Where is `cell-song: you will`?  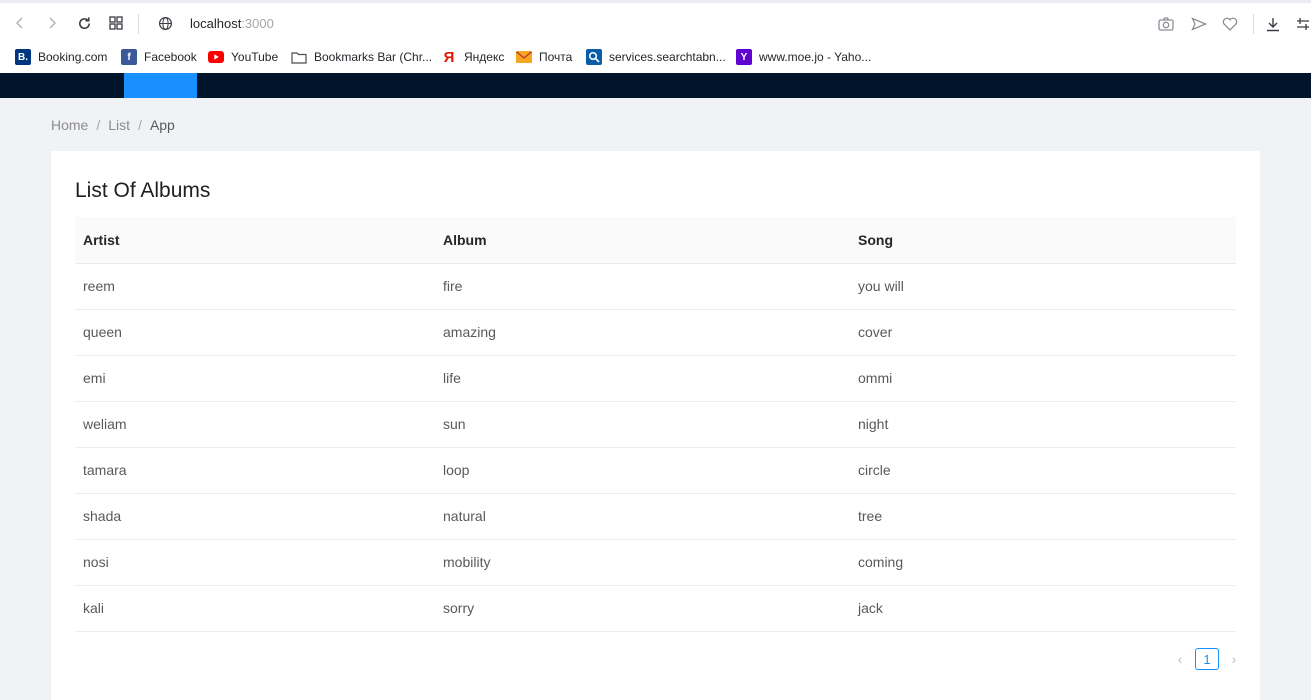
cell-song: you will is located at coordinates (1043, 286).